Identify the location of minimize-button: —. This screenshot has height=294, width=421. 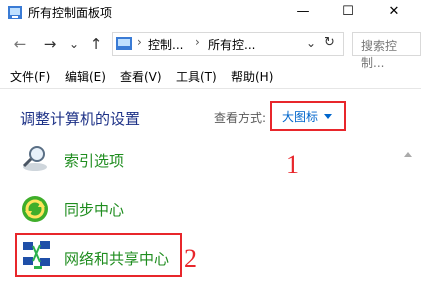
(303, 13).